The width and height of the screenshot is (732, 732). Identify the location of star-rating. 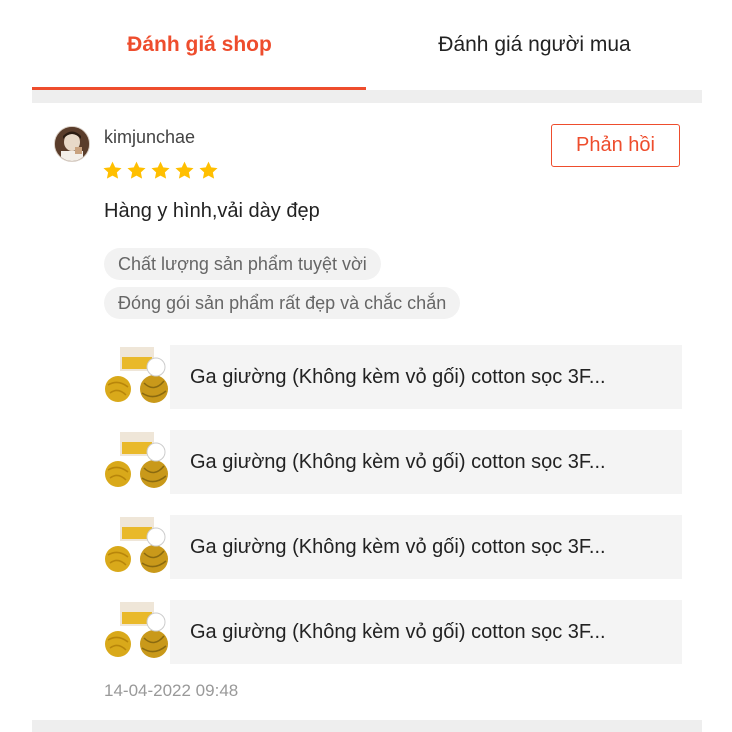
(160, 170).